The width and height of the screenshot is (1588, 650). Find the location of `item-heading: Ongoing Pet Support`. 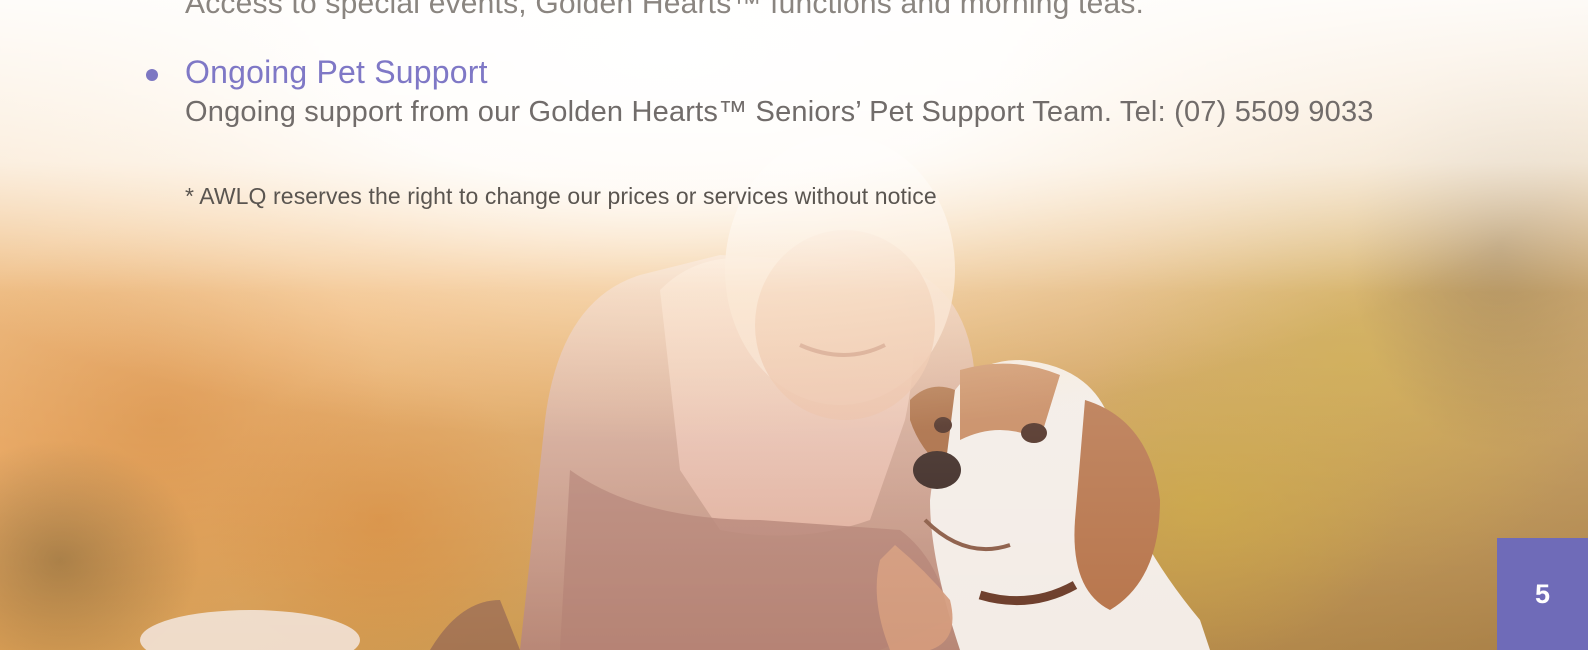

item-heading: Ongoing Pet Support is located at coordinates (336, 72).